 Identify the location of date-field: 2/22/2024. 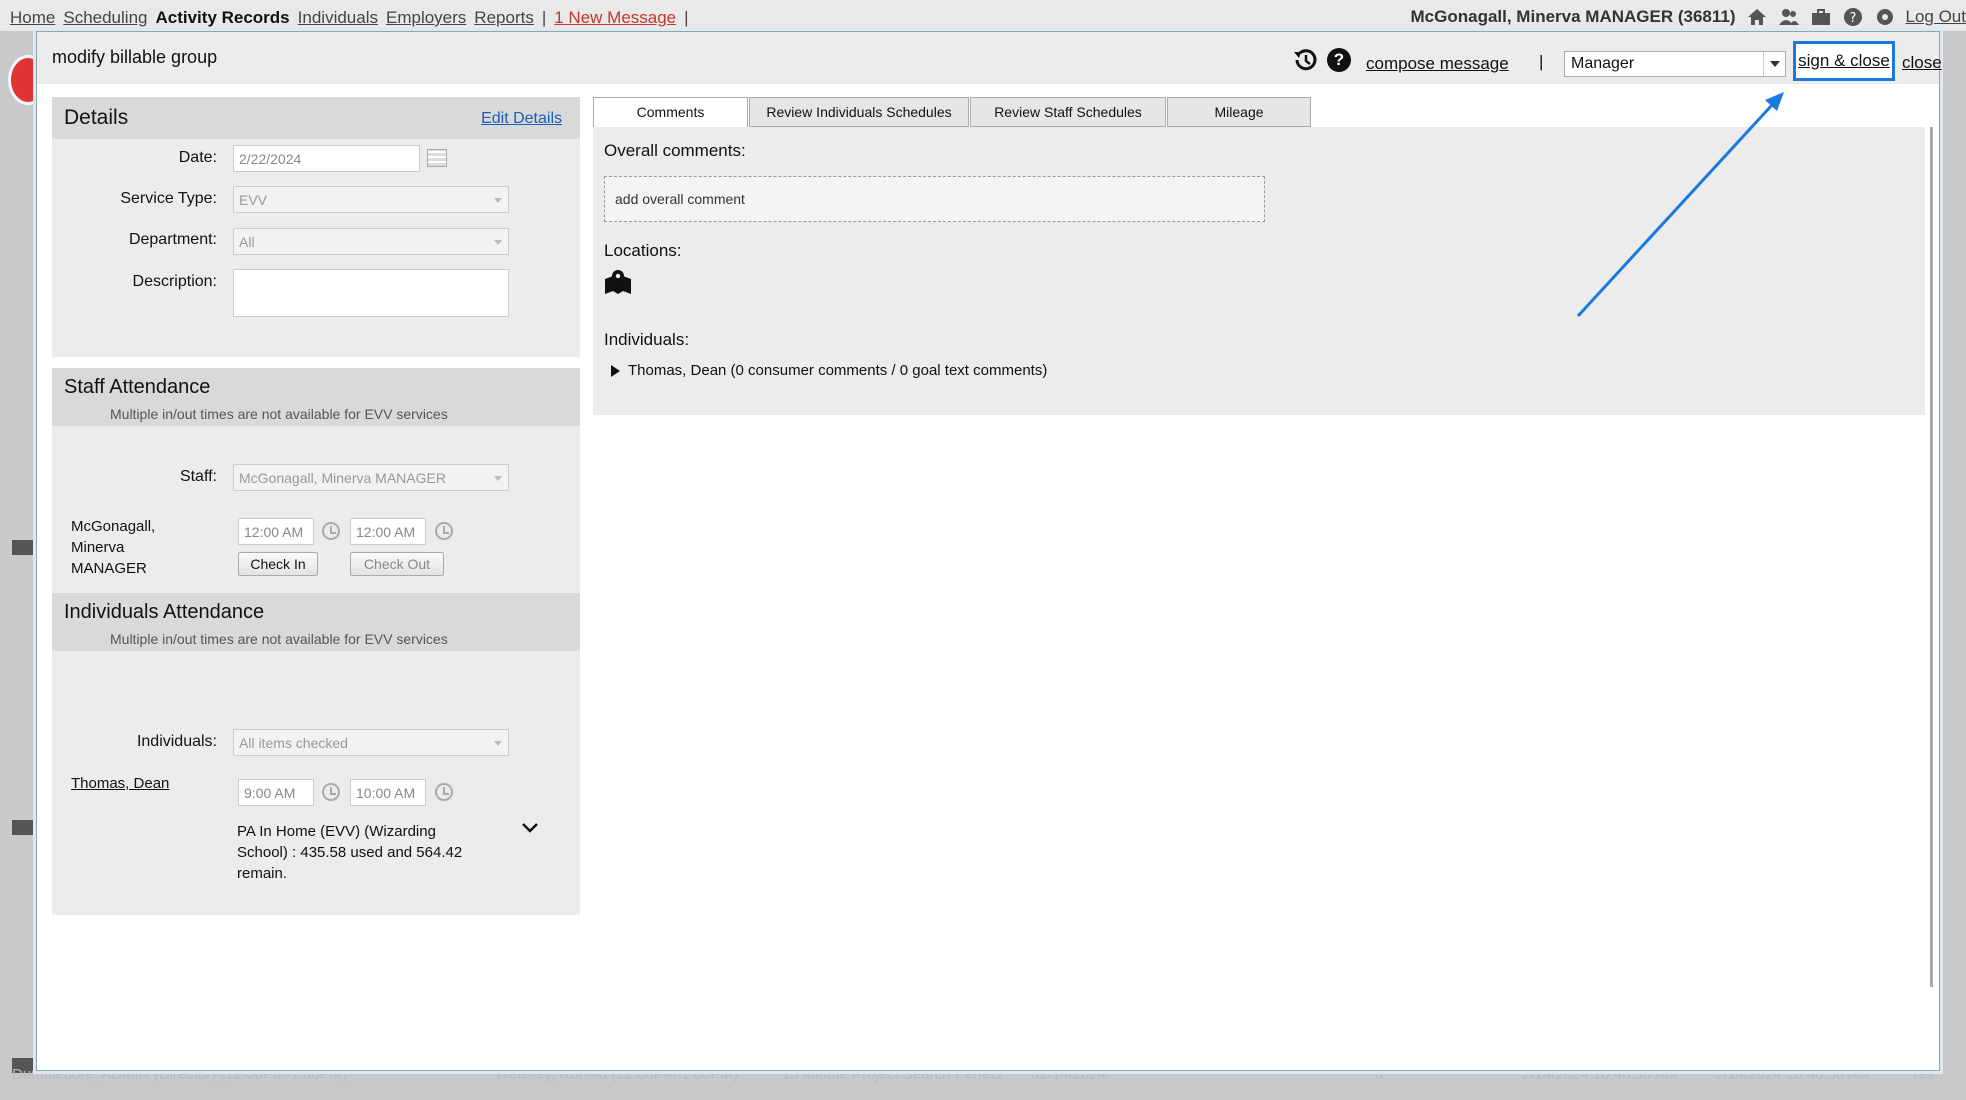
(326, 158).